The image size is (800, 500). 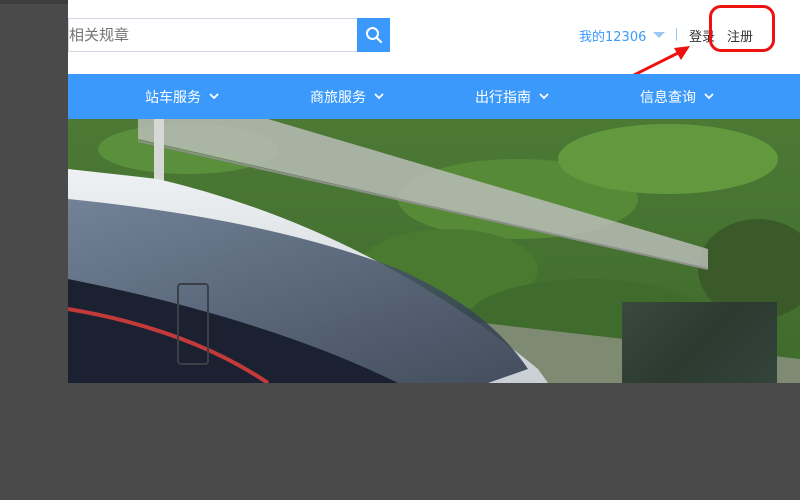 I want to click on search-input, so click(x=213, y=35).